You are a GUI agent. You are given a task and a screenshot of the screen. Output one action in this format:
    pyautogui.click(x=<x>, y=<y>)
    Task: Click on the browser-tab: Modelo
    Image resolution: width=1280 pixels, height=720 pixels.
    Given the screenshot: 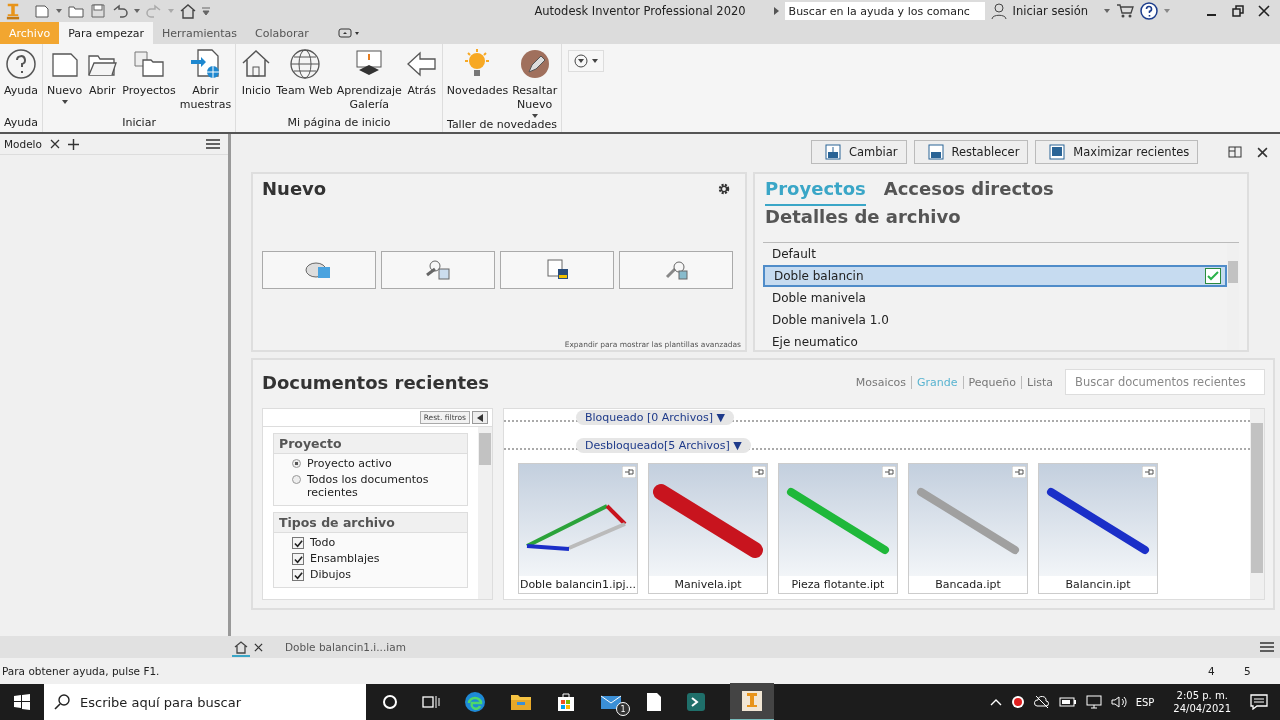 What is the action you would take?
    pyautogui.click(x=23, y=144)
    